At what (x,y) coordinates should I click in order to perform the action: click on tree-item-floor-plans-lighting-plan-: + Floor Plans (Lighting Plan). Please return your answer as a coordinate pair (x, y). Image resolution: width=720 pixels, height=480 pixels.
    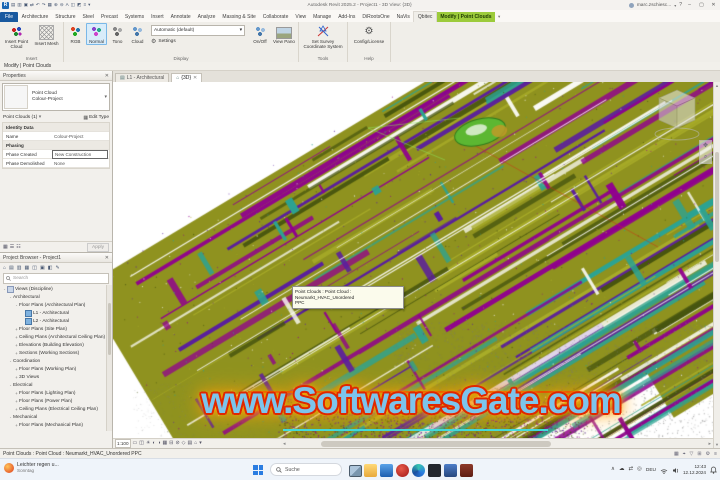
    Looking at the image, I should click on (56, 393).